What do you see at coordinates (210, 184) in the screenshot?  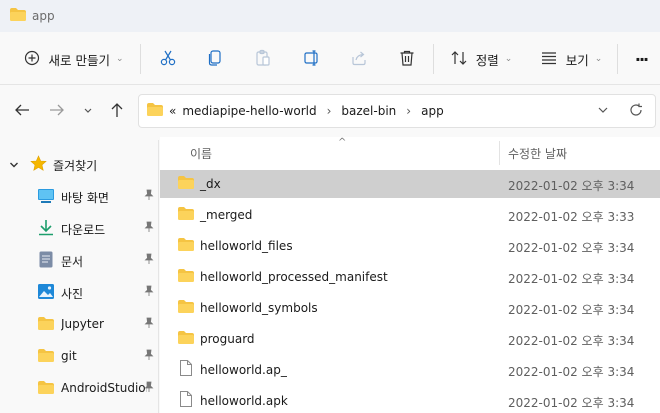 I see `file-name: _dx` at bounding box center [210, 184].